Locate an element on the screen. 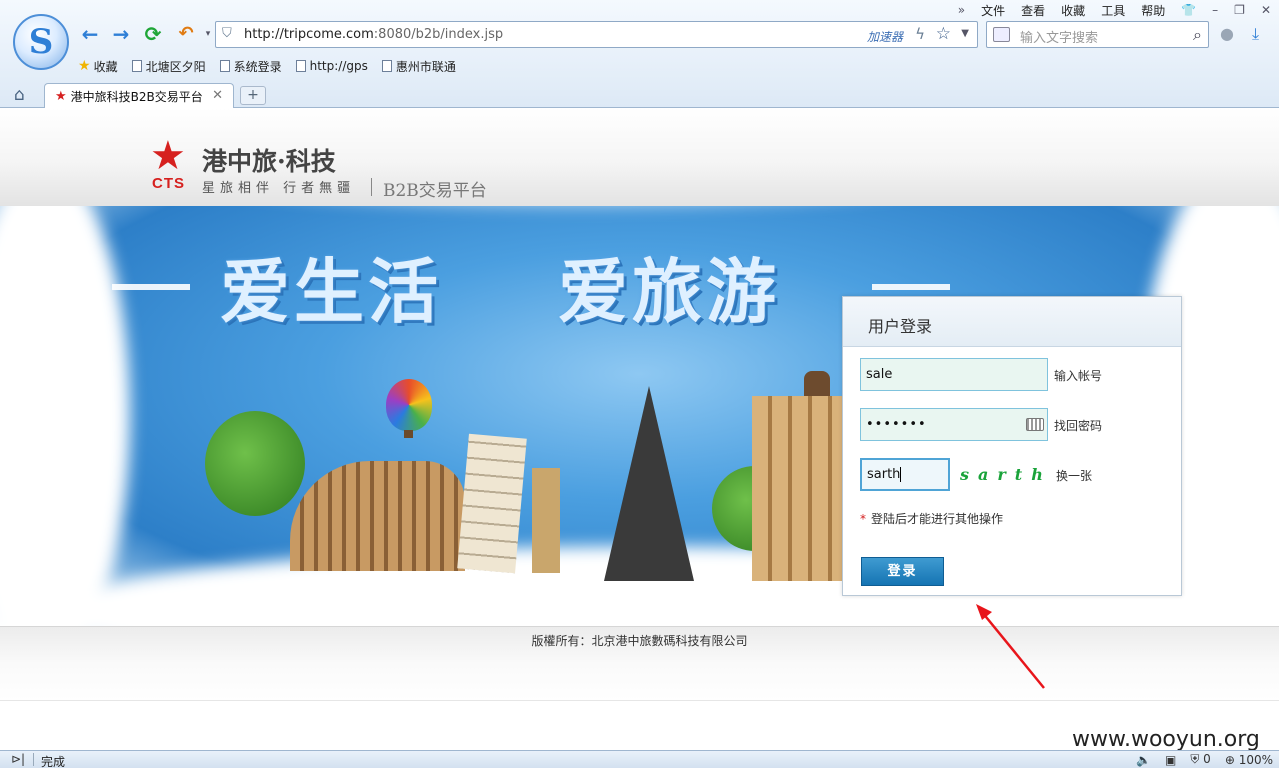  captcha-value: sarth is located at coordinates (884, 474).